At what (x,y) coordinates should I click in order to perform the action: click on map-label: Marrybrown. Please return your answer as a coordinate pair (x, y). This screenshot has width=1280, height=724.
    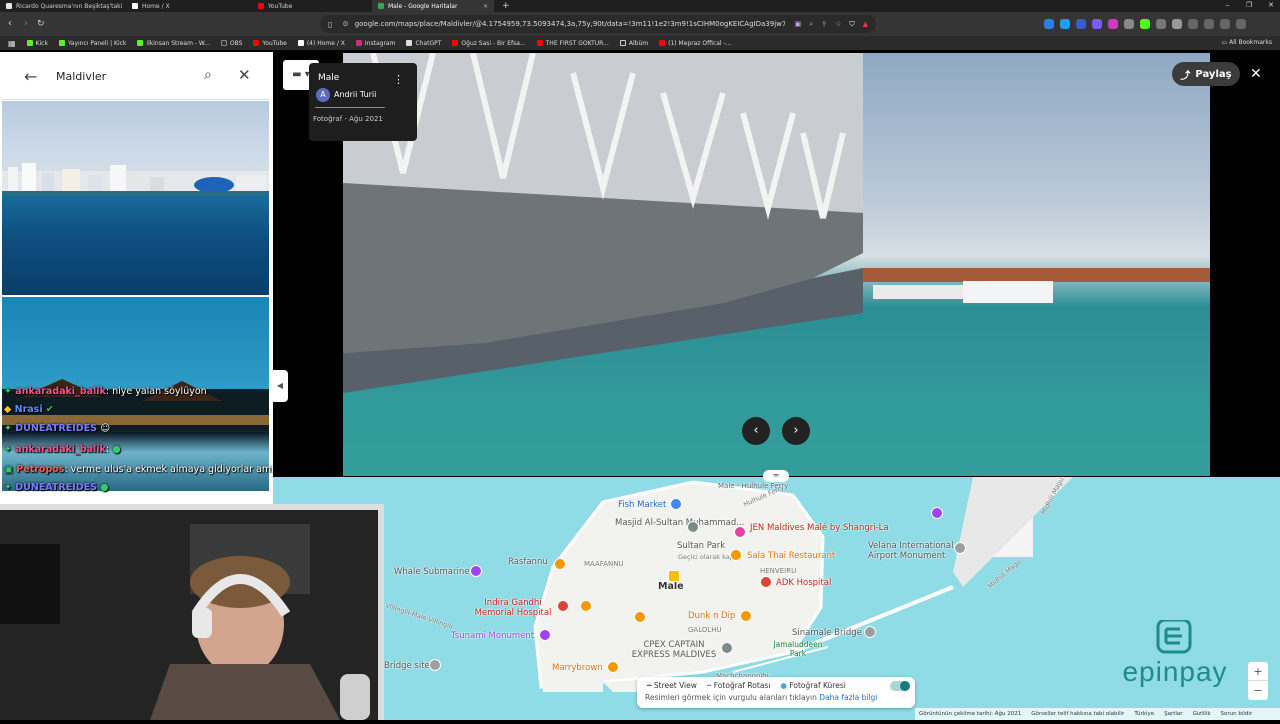
    Looking at the image, I should click on (577, 668).